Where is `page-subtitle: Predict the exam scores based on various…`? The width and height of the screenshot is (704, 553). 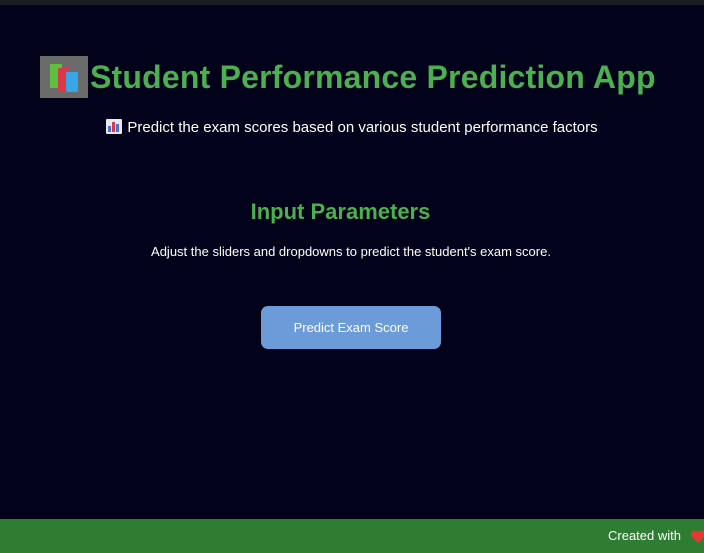 page-subtitle: Predict the exam scores based on various… is located at coordinates (362, 127).